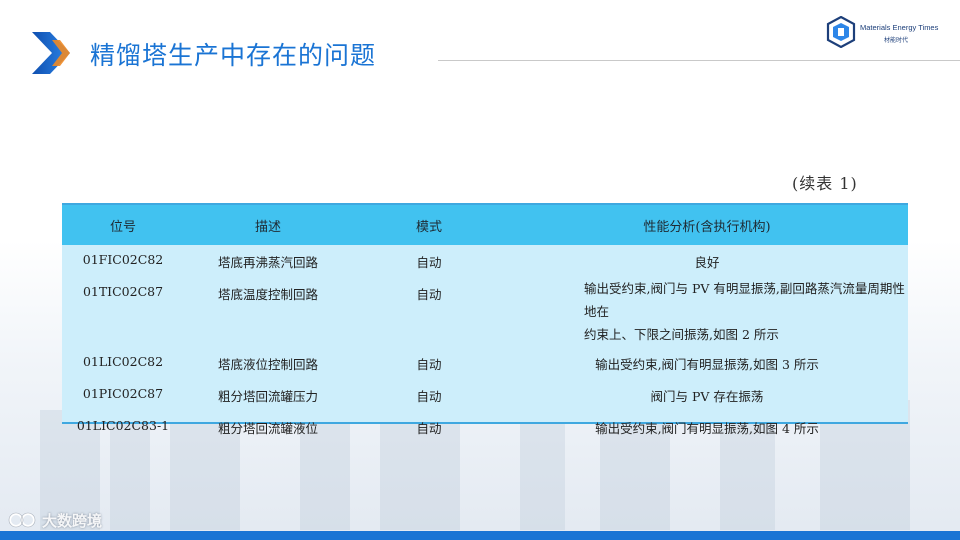 Image resolution: width=960 pixels, height=540 pixels. Describe the element at coordinates (485, 395) in the screenshot. I see `table-row: 01PIC02C87 粗分塔回流罐压力 自动 阀门与 PV 存在振荡` at that location.